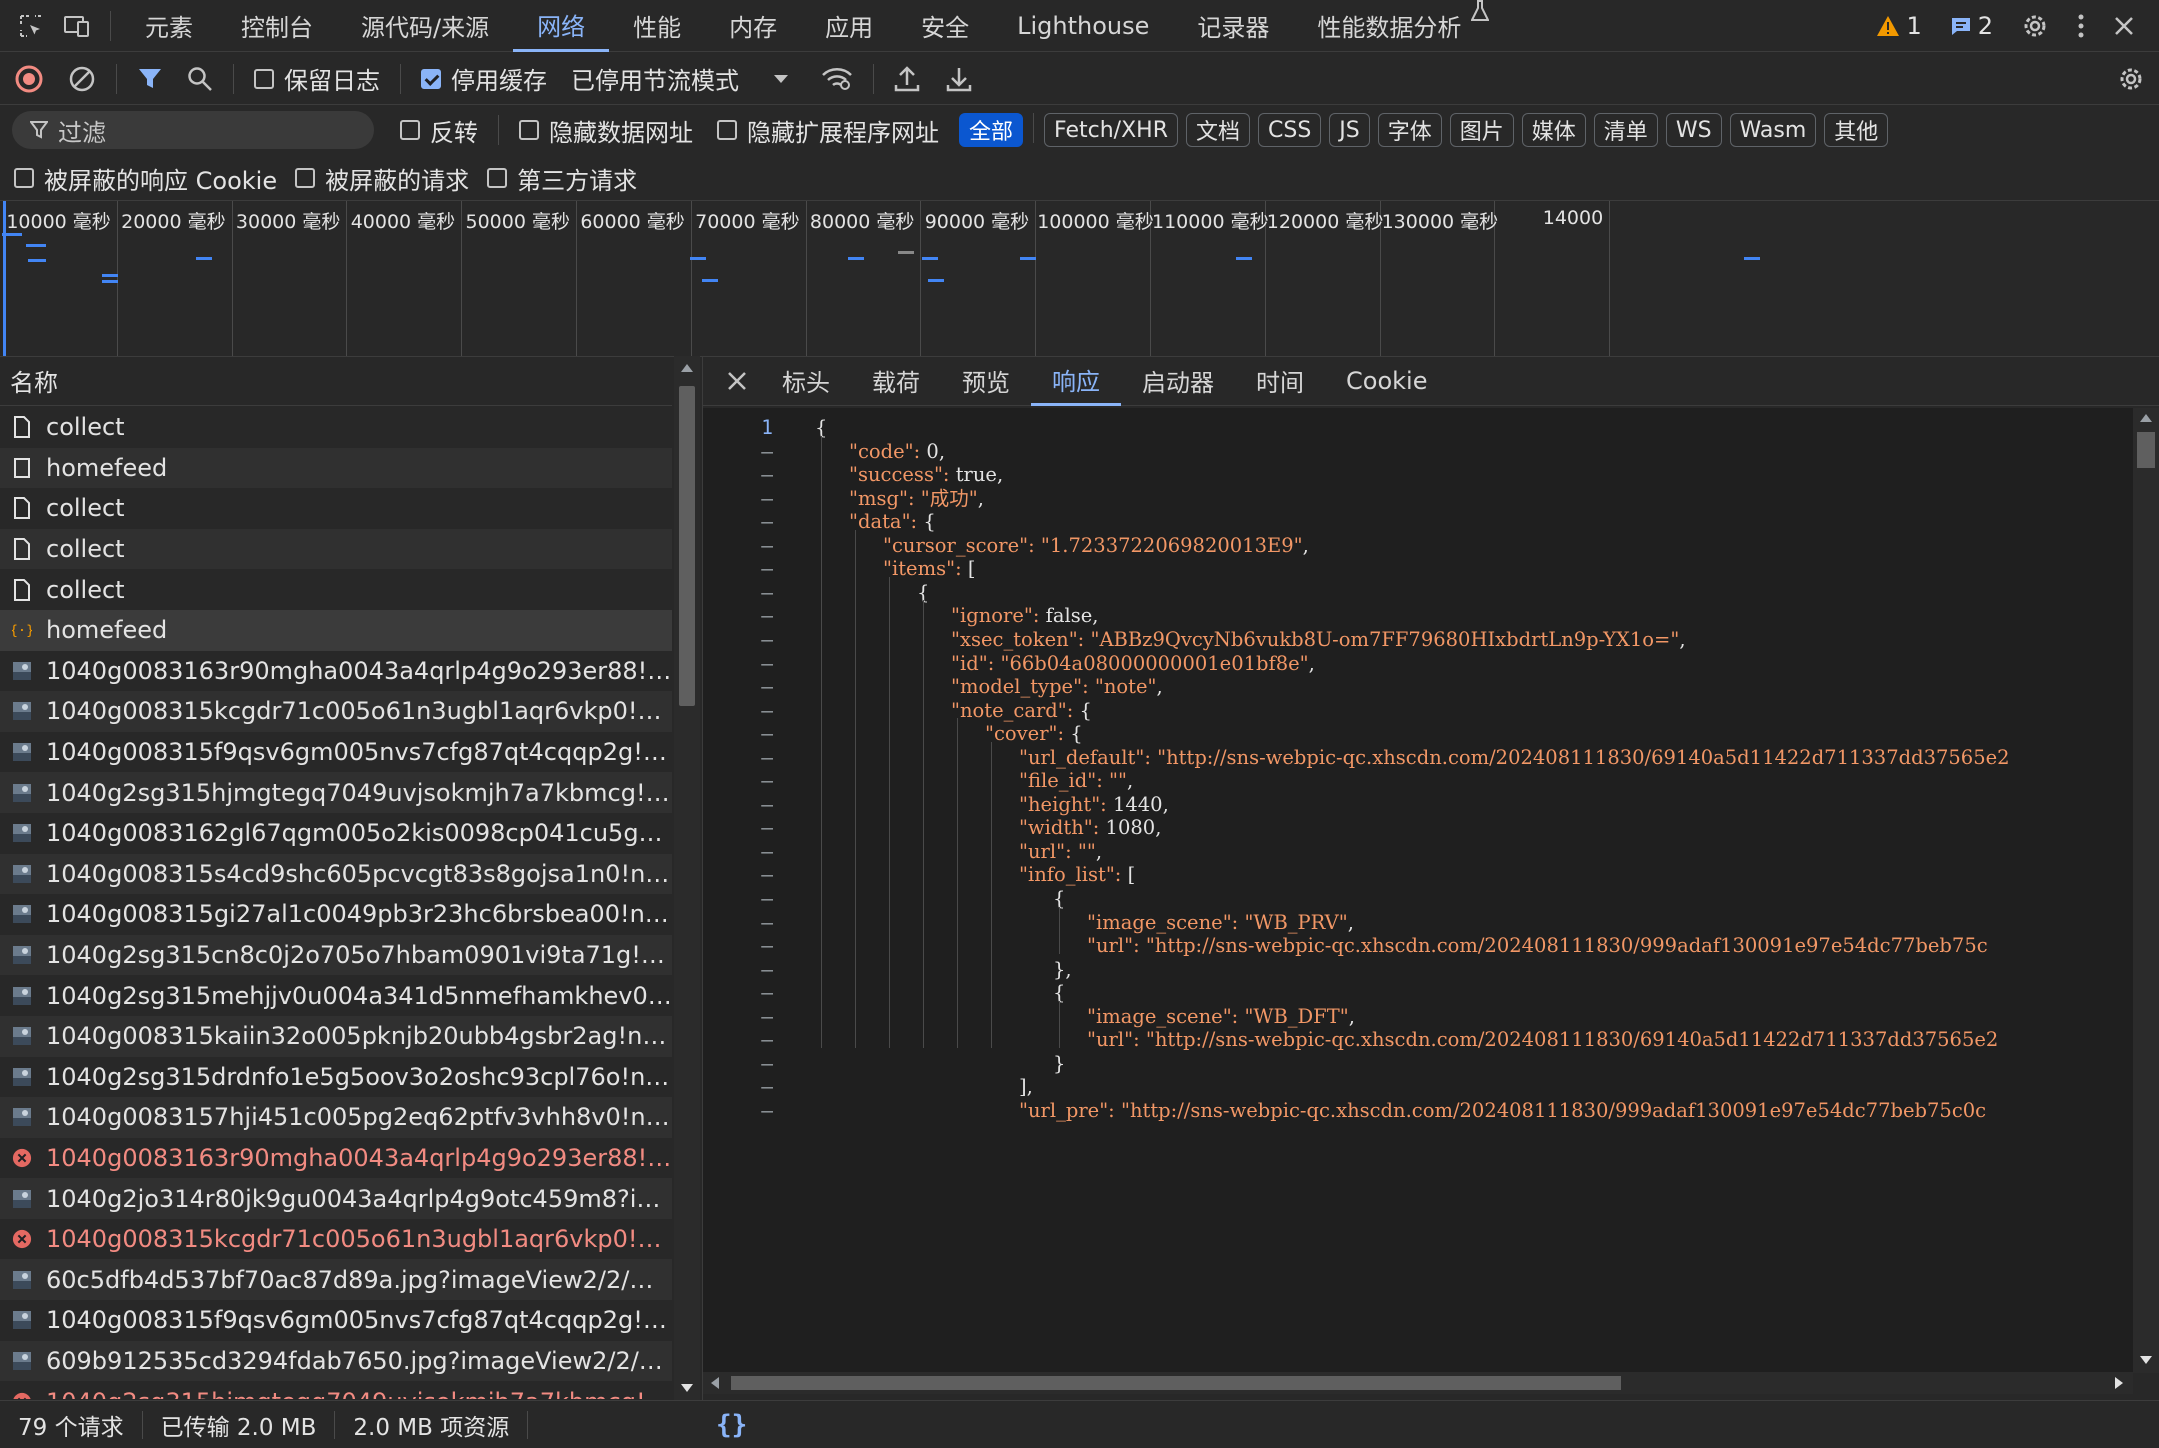 This screenshot has height=1448, width=2159. Describe the element at coordinates (193, 130) in the screenshot. I see `filter-input: 过滤` at that location.